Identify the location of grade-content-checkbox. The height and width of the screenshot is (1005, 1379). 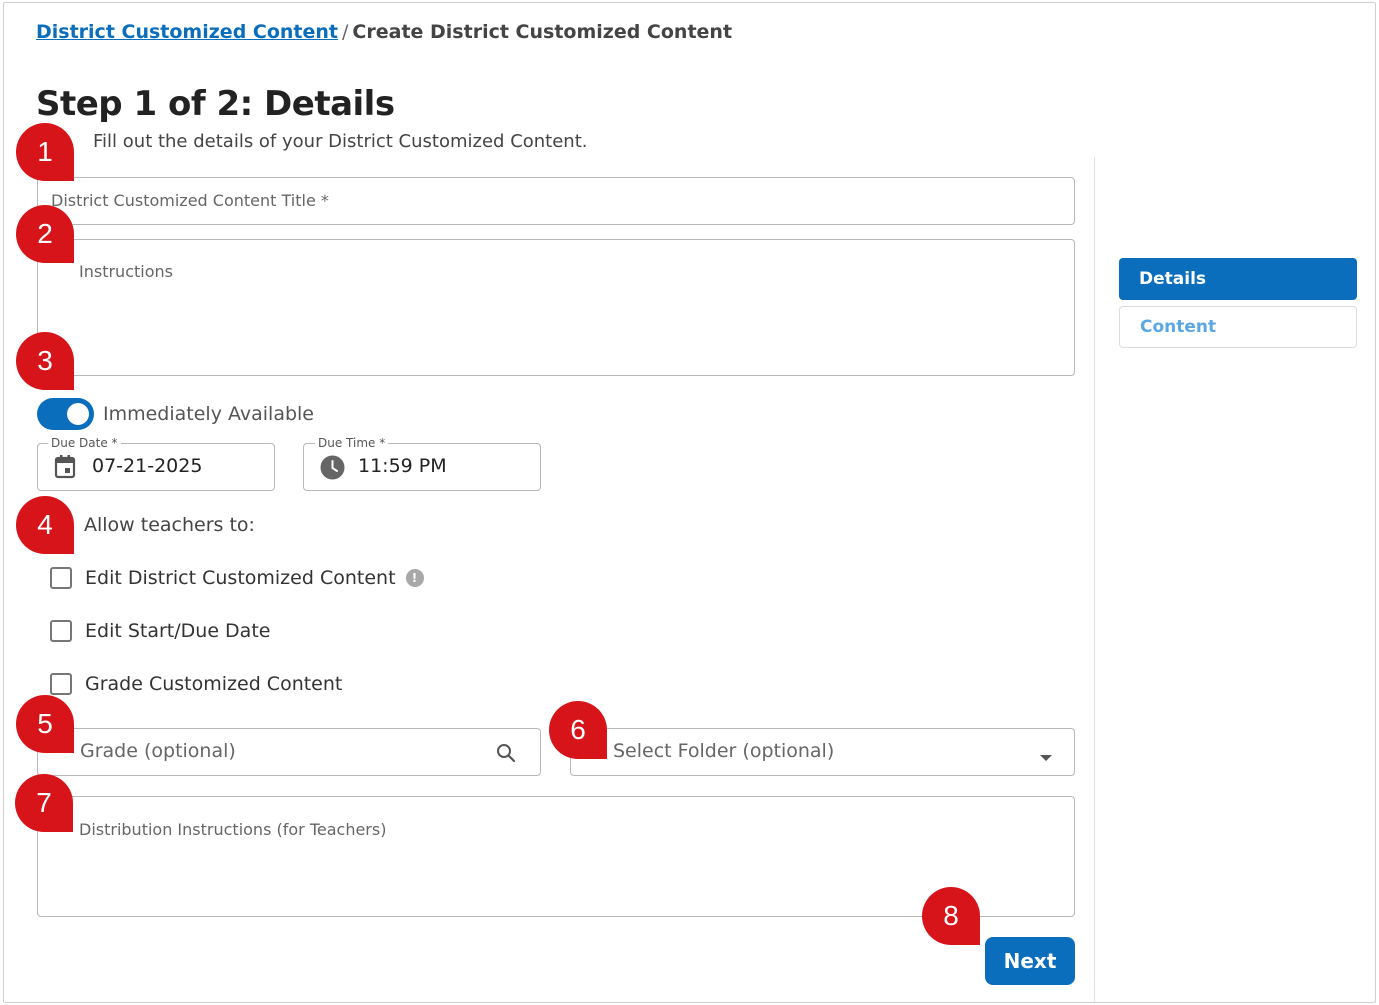
(61, 684).